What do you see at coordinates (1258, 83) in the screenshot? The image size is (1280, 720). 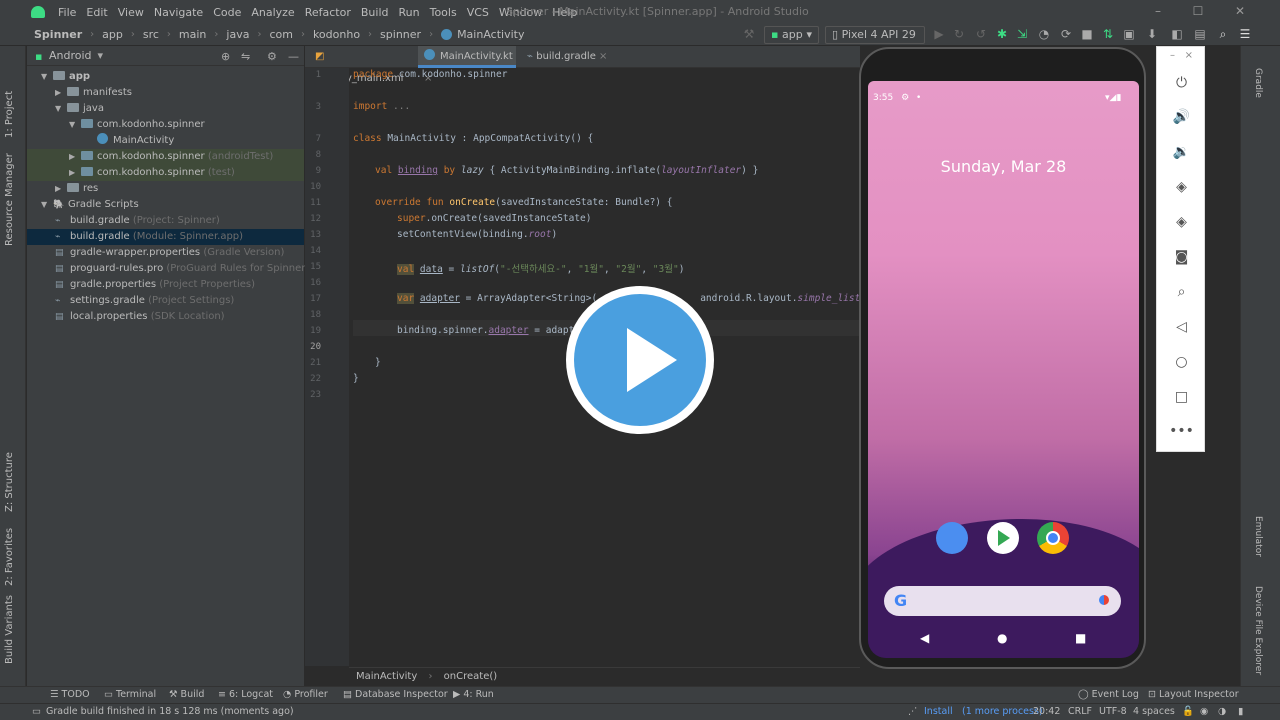 I see `tab-gradle: Gradle` at bounding box center [1258, 83].